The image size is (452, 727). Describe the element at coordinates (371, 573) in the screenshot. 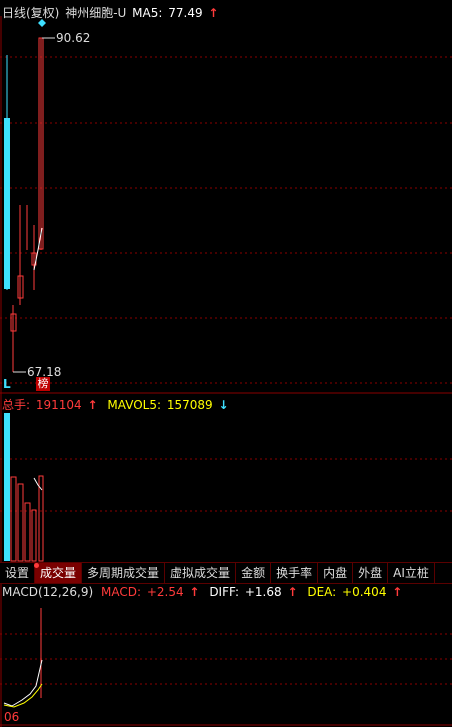

I see `tab-outer-volume: 外盘` at that location.